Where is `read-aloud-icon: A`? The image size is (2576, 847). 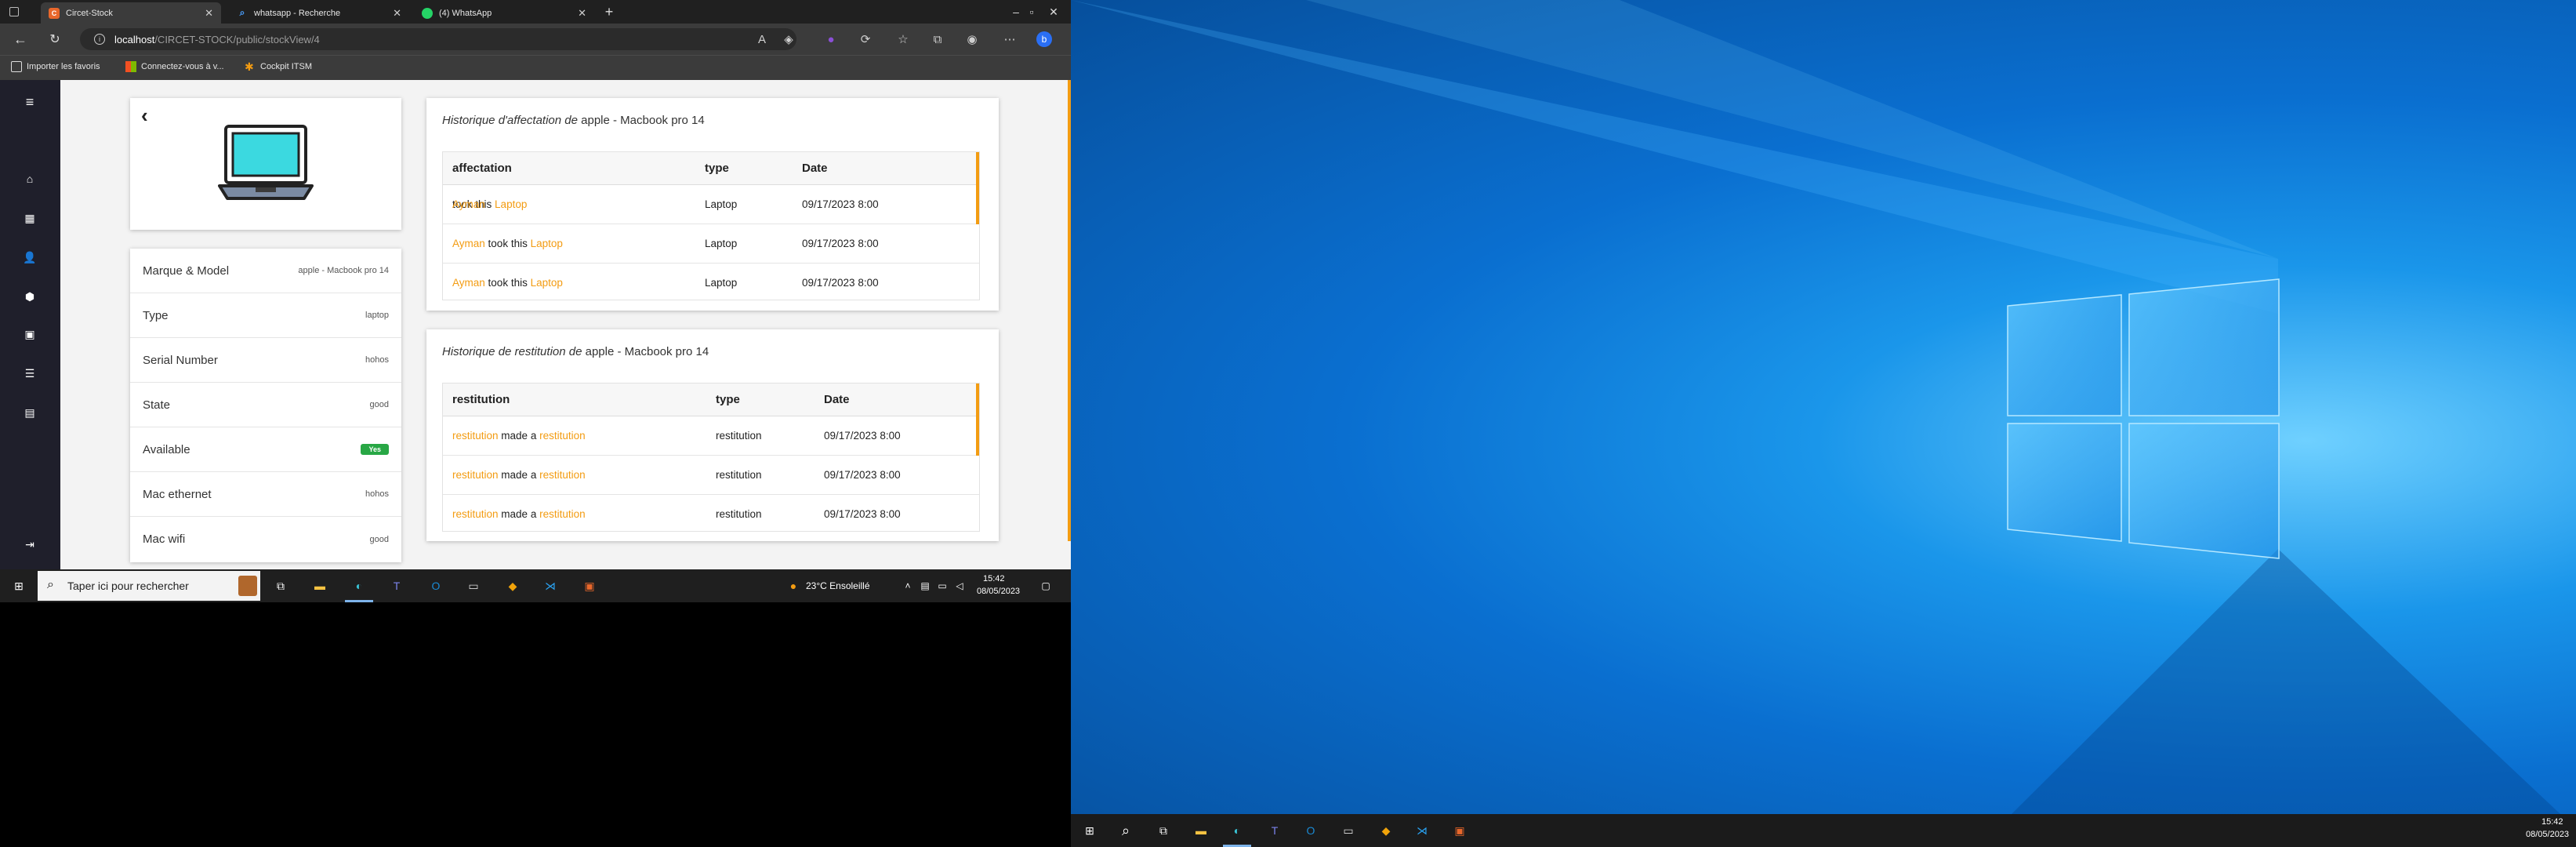 read-aloud-icon: A is located at coordinates (762, 39).